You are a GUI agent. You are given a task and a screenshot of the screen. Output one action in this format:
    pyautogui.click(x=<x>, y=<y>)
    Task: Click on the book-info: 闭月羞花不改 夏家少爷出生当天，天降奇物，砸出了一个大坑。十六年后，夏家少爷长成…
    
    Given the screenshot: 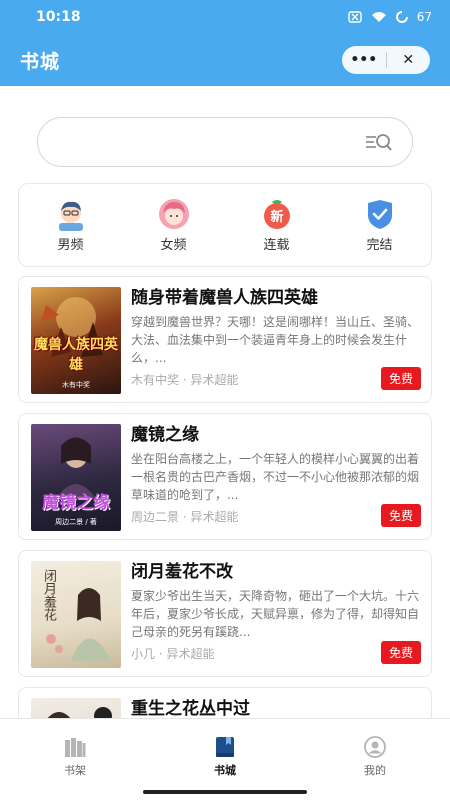 What is the action you would take?
    pyautogui.click(x=276, y=613)
    